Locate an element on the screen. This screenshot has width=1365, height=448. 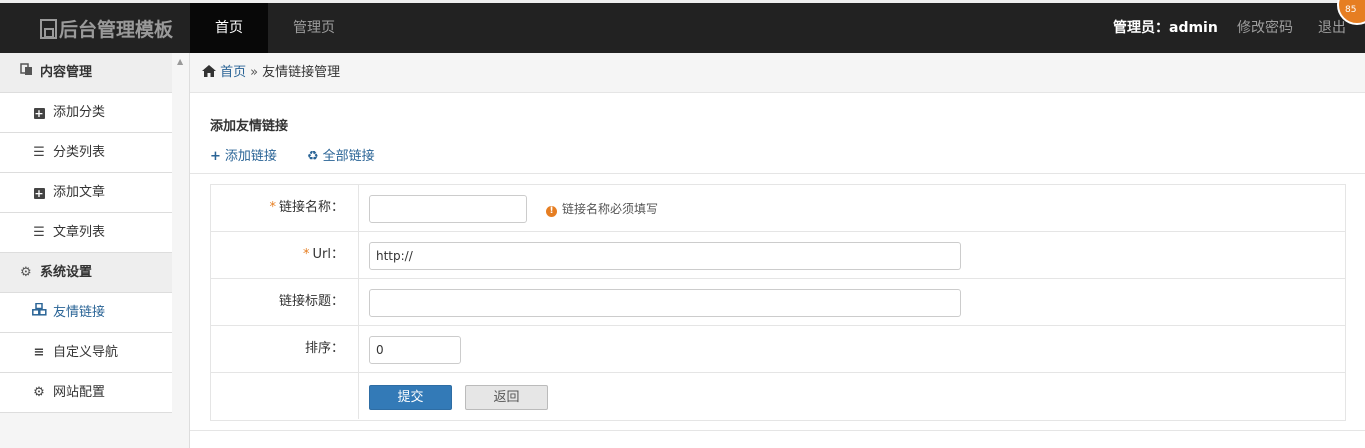
copy-icon is located at coordinates (27, 73).